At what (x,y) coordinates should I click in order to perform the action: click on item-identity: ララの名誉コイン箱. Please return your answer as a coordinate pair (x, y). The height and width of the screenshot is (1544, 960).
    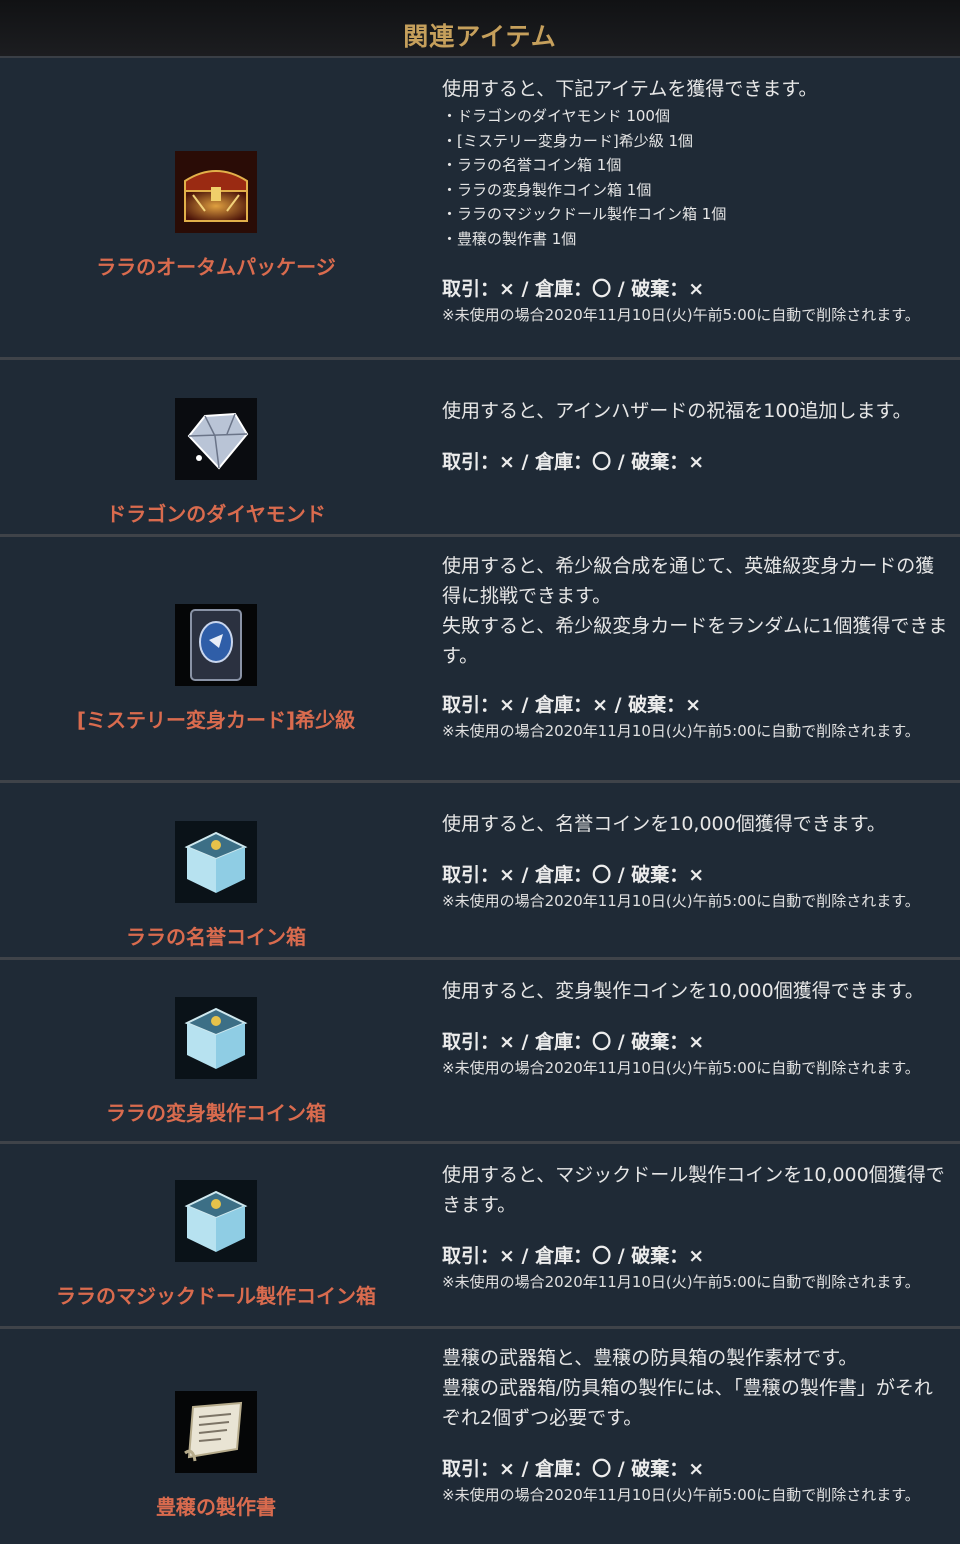
    Looking at the image, I should click on (216, 870).